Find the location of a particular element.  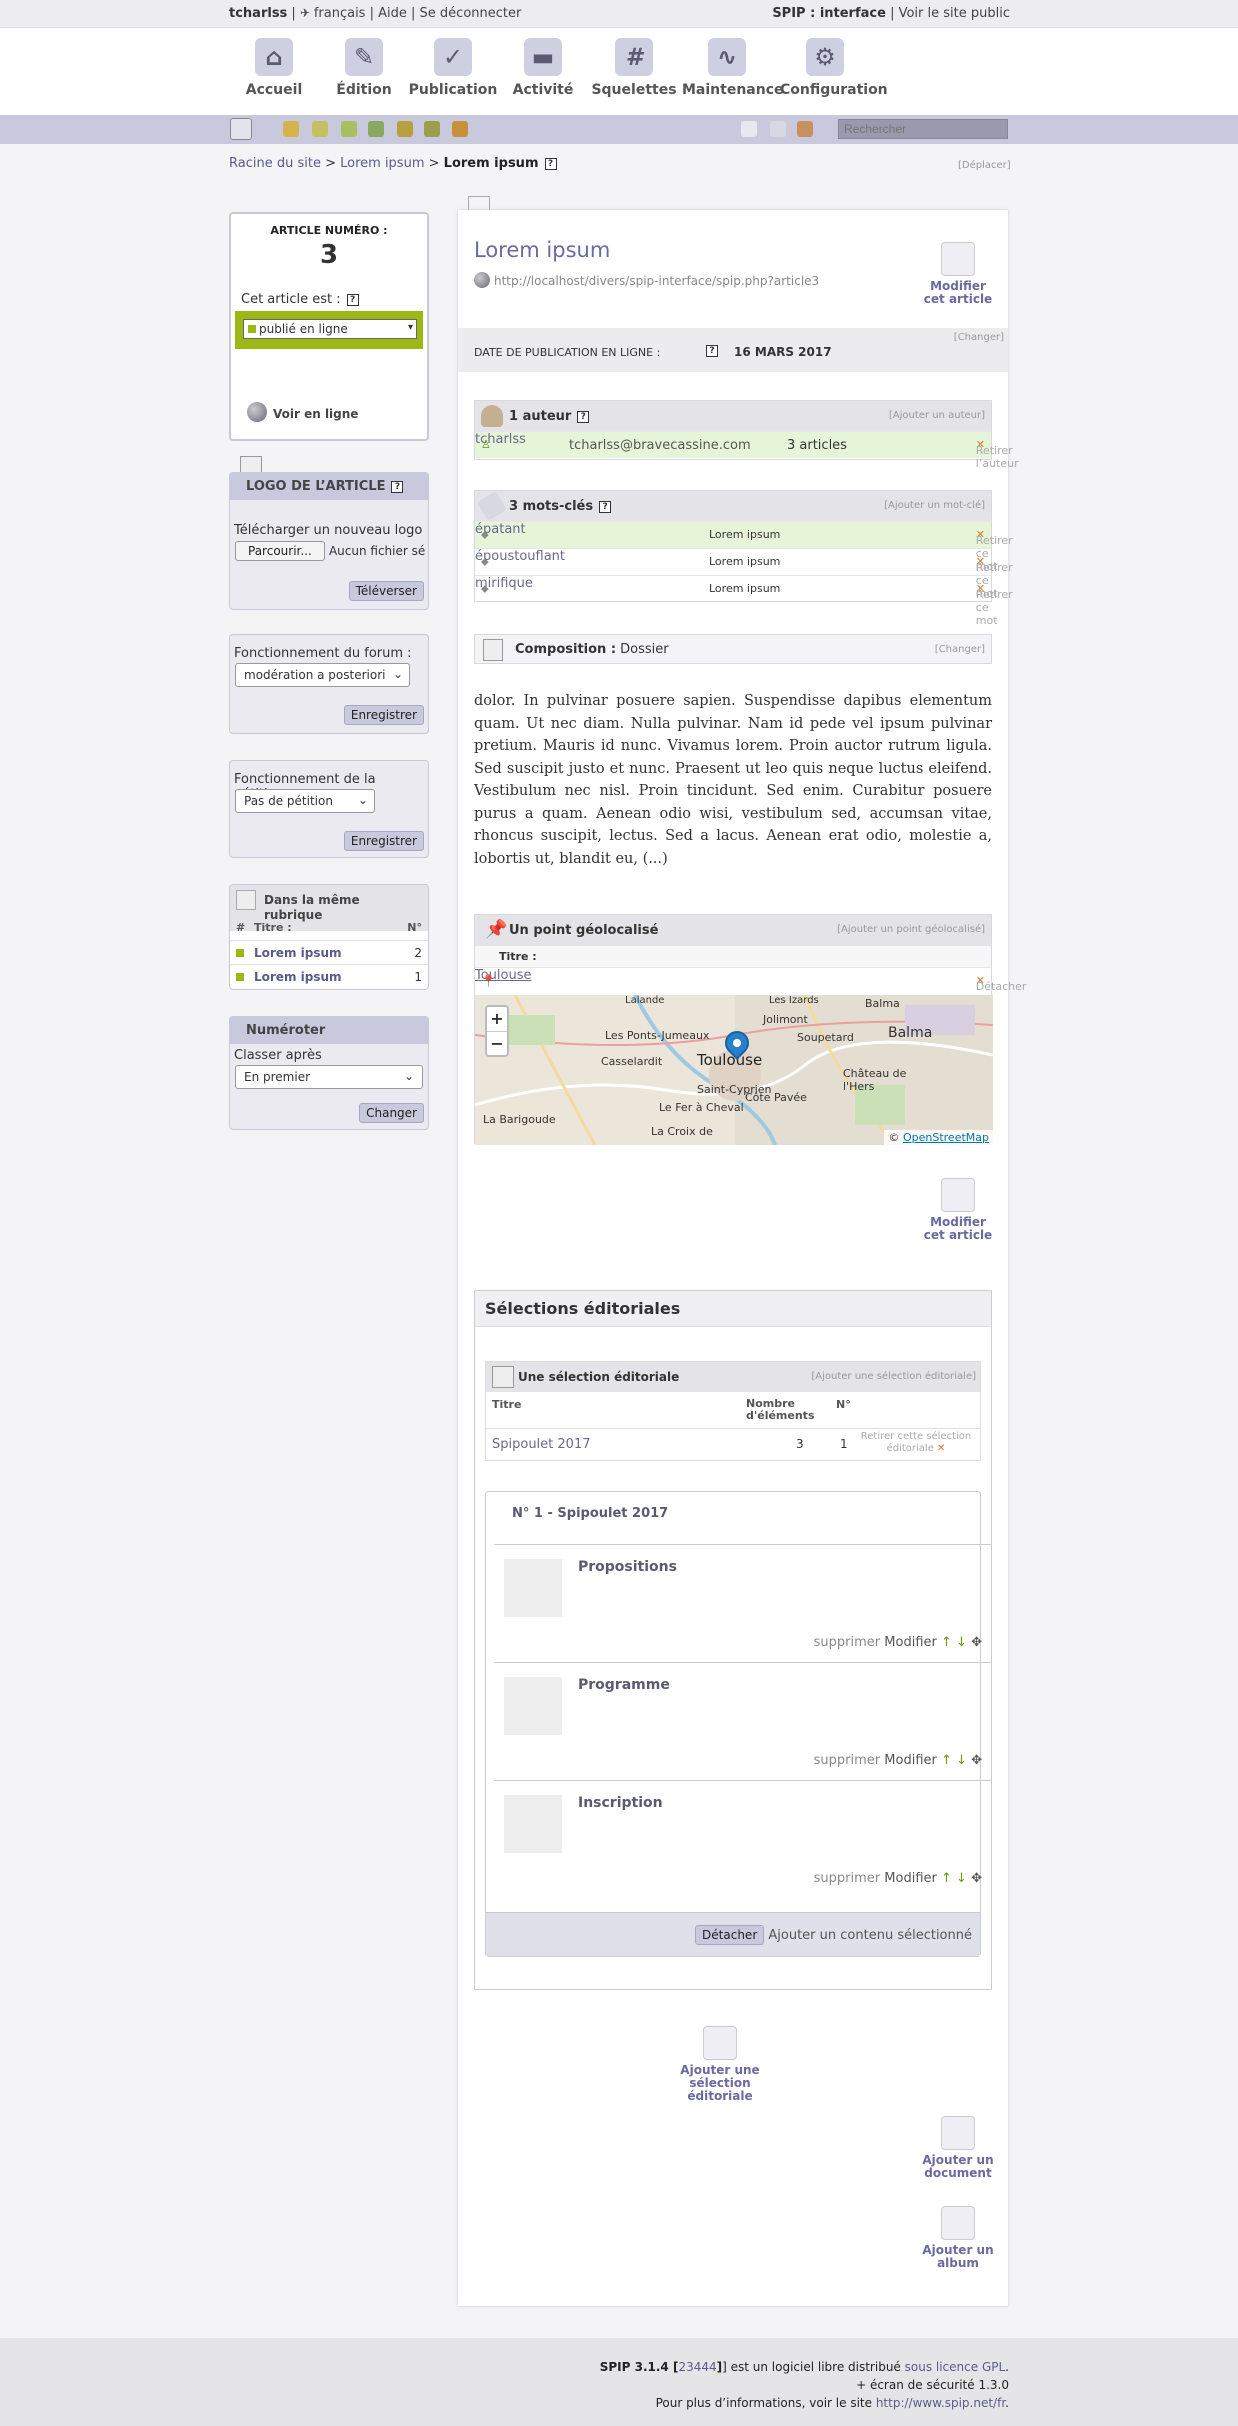

add-album-button: Ajouter un album is located at coordinates (958, 2238).